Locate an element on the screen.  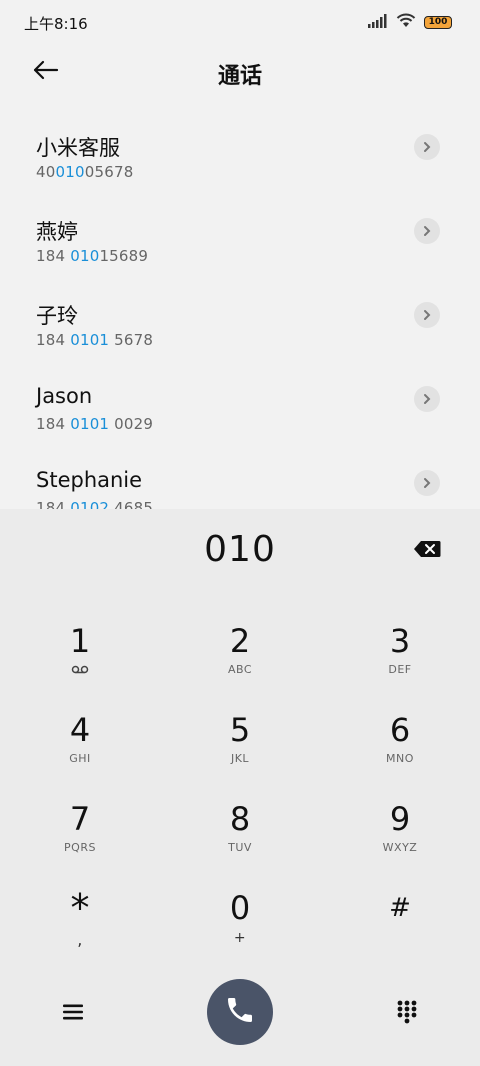
contact-name: 燕婷 is located at coordinates (57, 232).